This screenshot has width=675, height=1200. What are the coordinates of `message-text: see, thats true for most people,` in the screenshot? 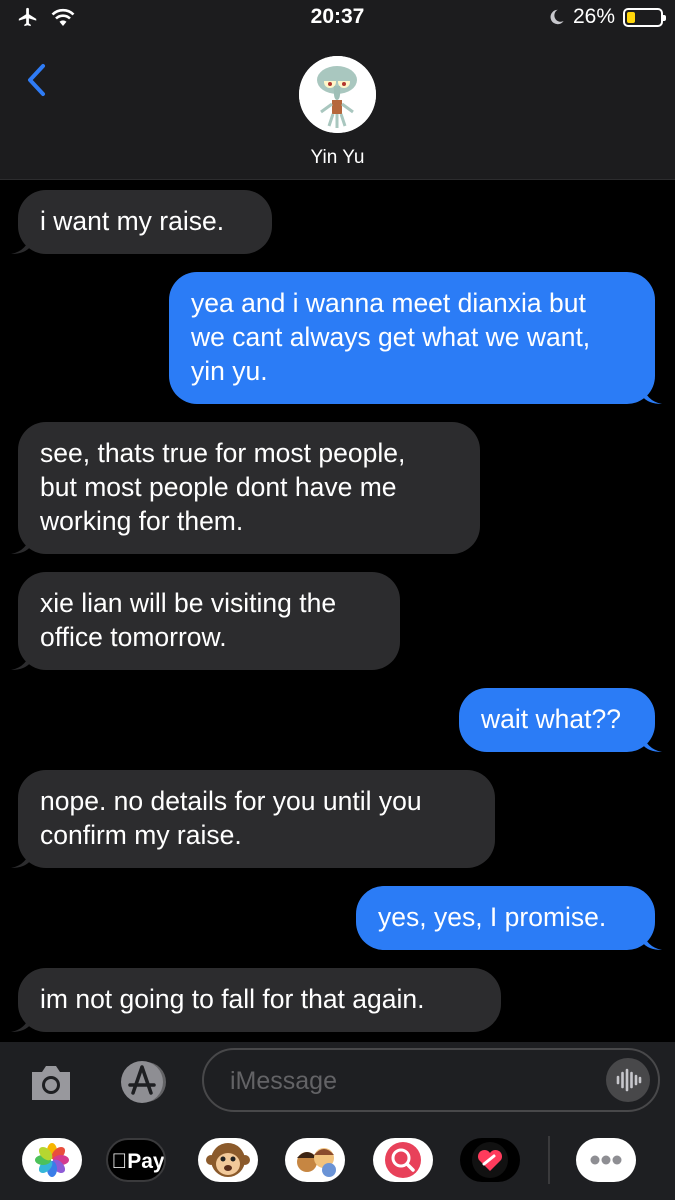 It's located at (223, 453).